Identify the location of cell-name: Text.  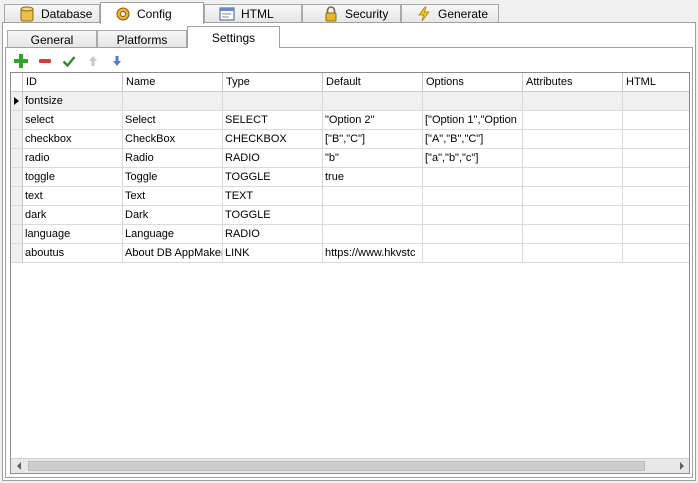
(173, 196).